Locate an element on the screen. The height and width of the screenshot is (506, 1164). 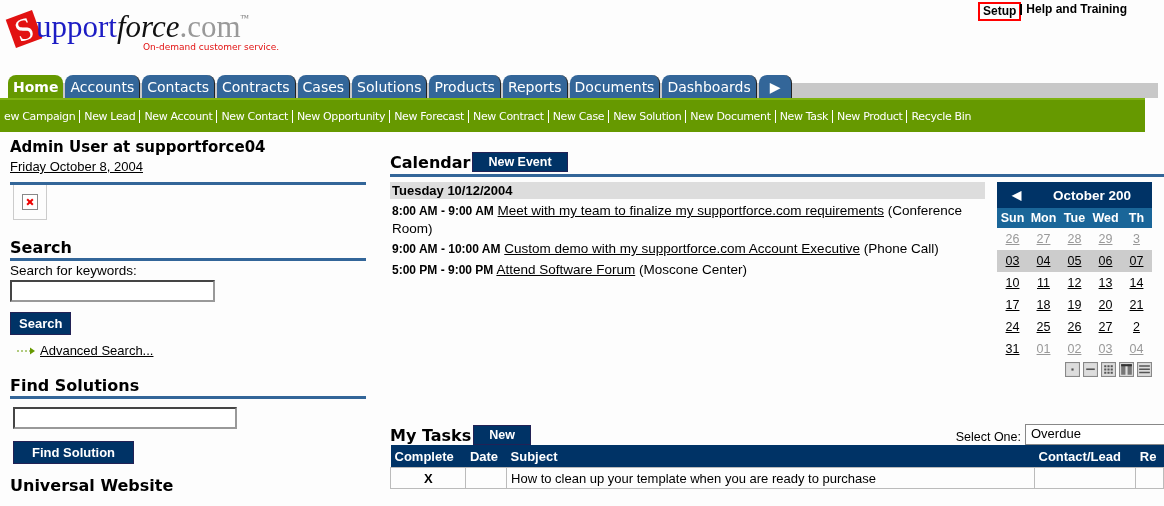
weekday-header: Sun Mon Tue Wed Th is located at coordinates (1074, 218).